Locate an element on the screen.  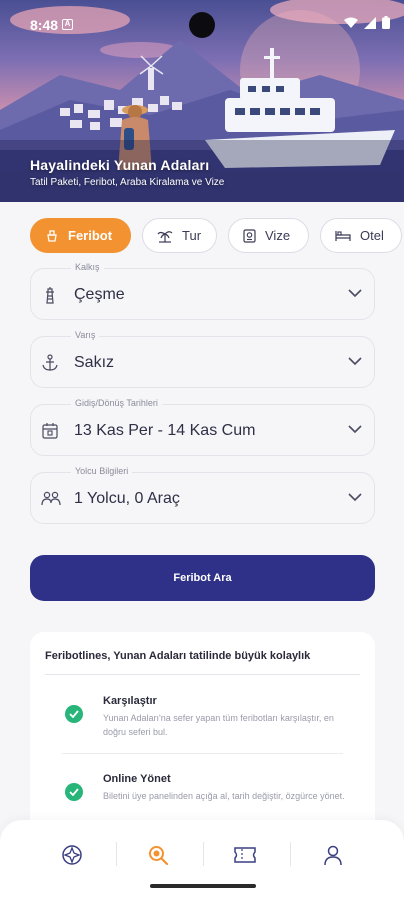
status-time: 8:48 is located at coordinates (44, 25).